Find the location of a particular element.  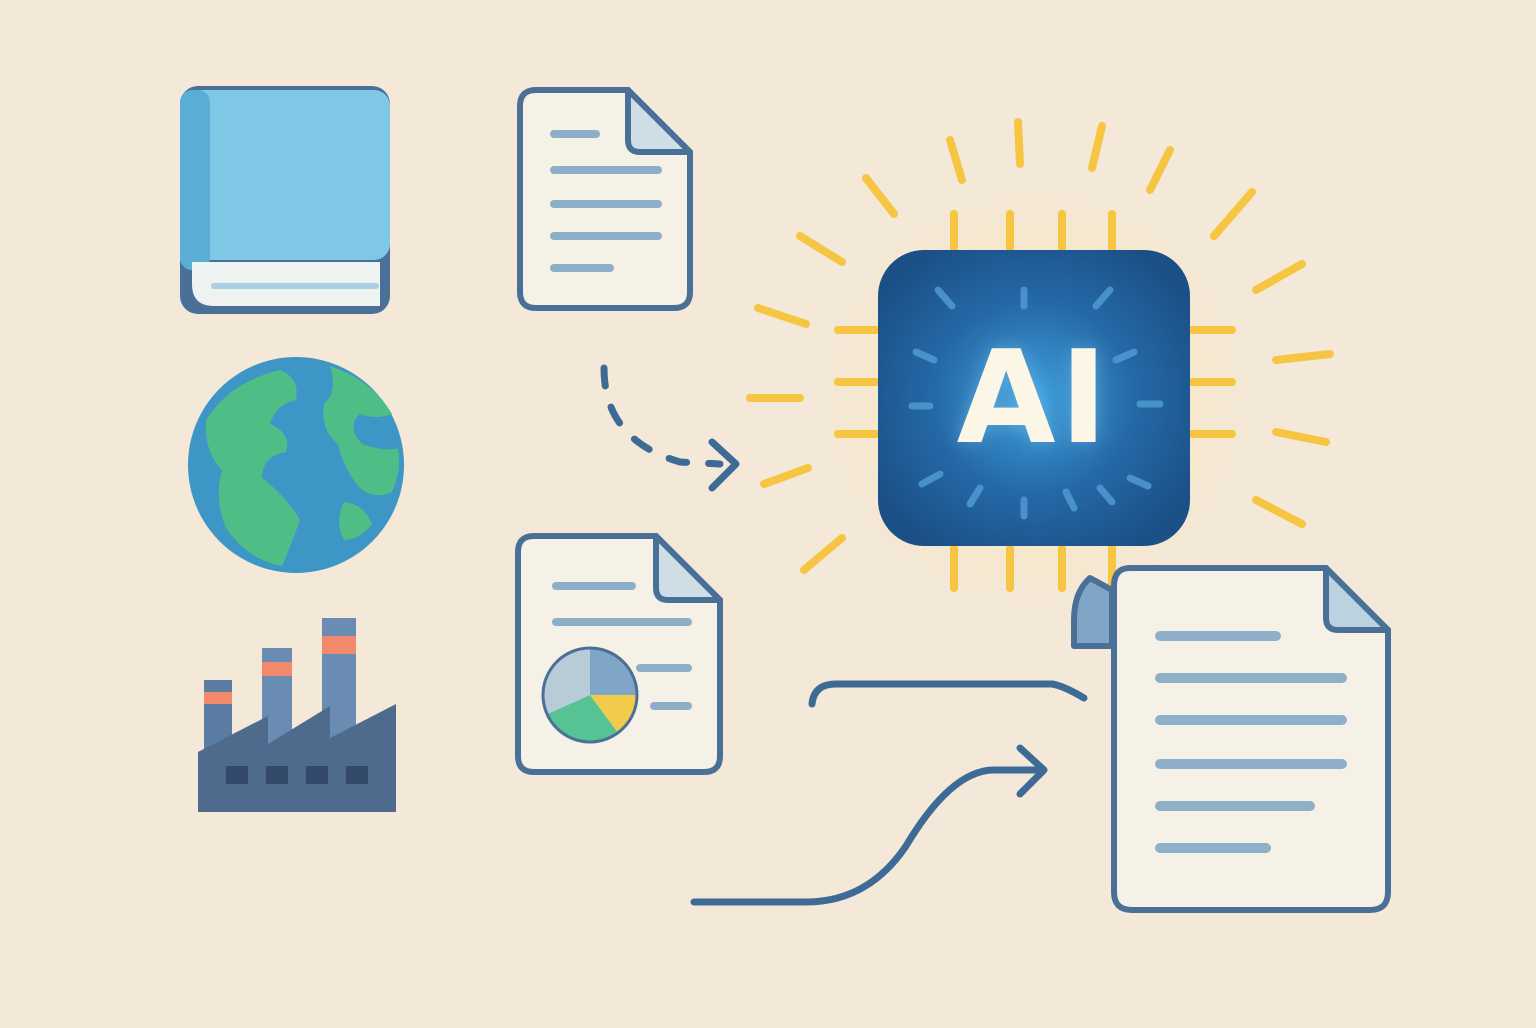

dashed-arrow is located at coordinates (670, 428).